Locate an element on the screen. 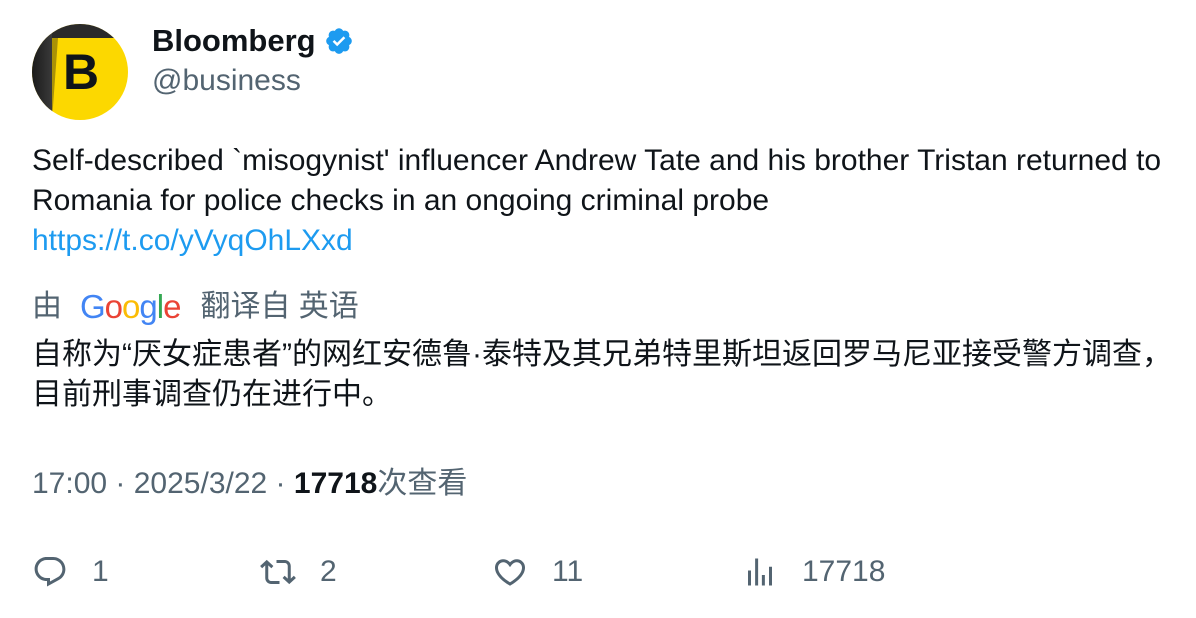  views-action-count: 17718 is located at coordinates (844, 571).